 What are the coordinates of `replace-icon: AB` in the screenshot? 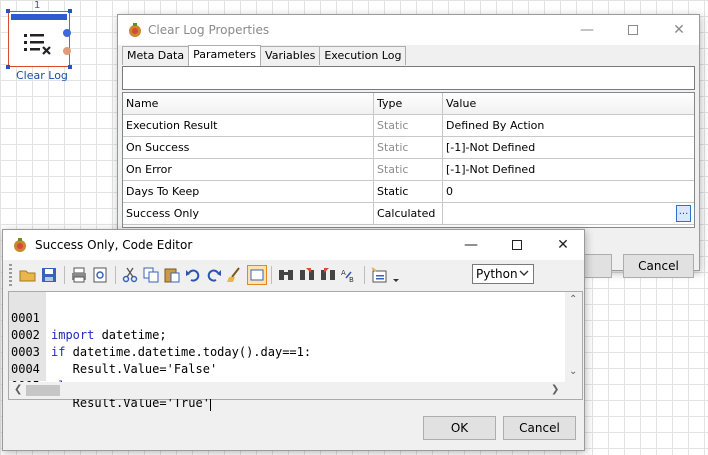 It's located at (349, 275).